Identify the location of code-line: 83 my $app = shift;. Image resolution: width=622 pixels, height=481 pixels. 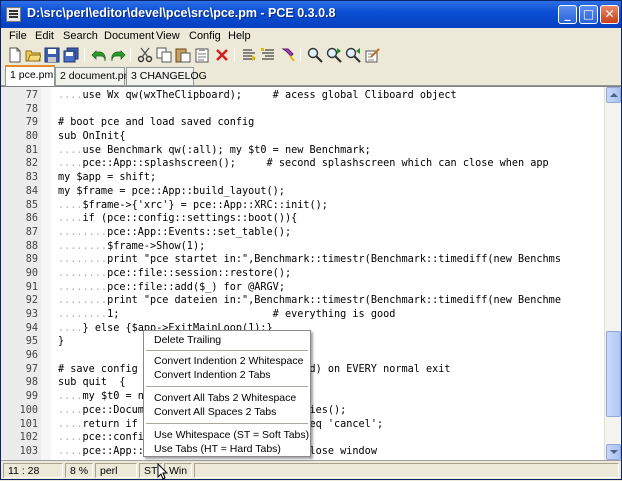
(302, 178).